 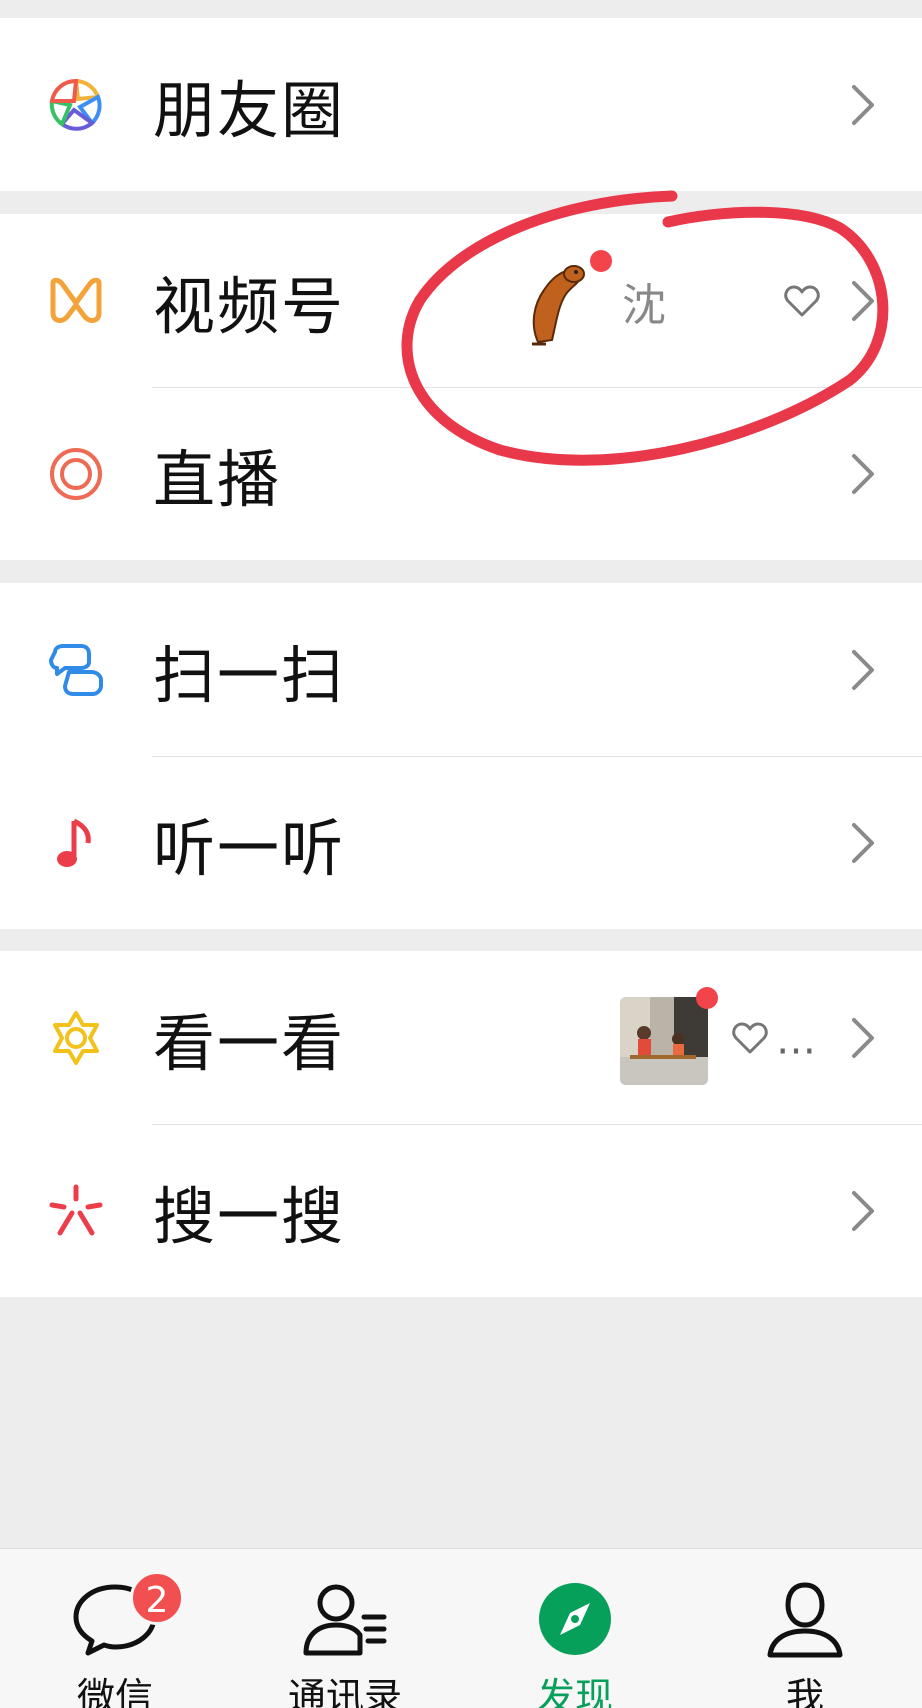 I want to click on unread-badge: 2, so click(x=157, y=1598).